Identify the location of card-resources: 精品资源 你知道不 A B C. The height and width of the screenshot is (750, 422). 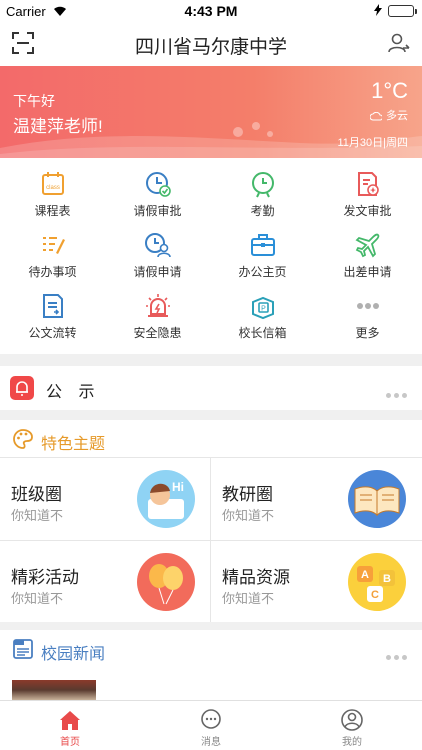
(316, 582).